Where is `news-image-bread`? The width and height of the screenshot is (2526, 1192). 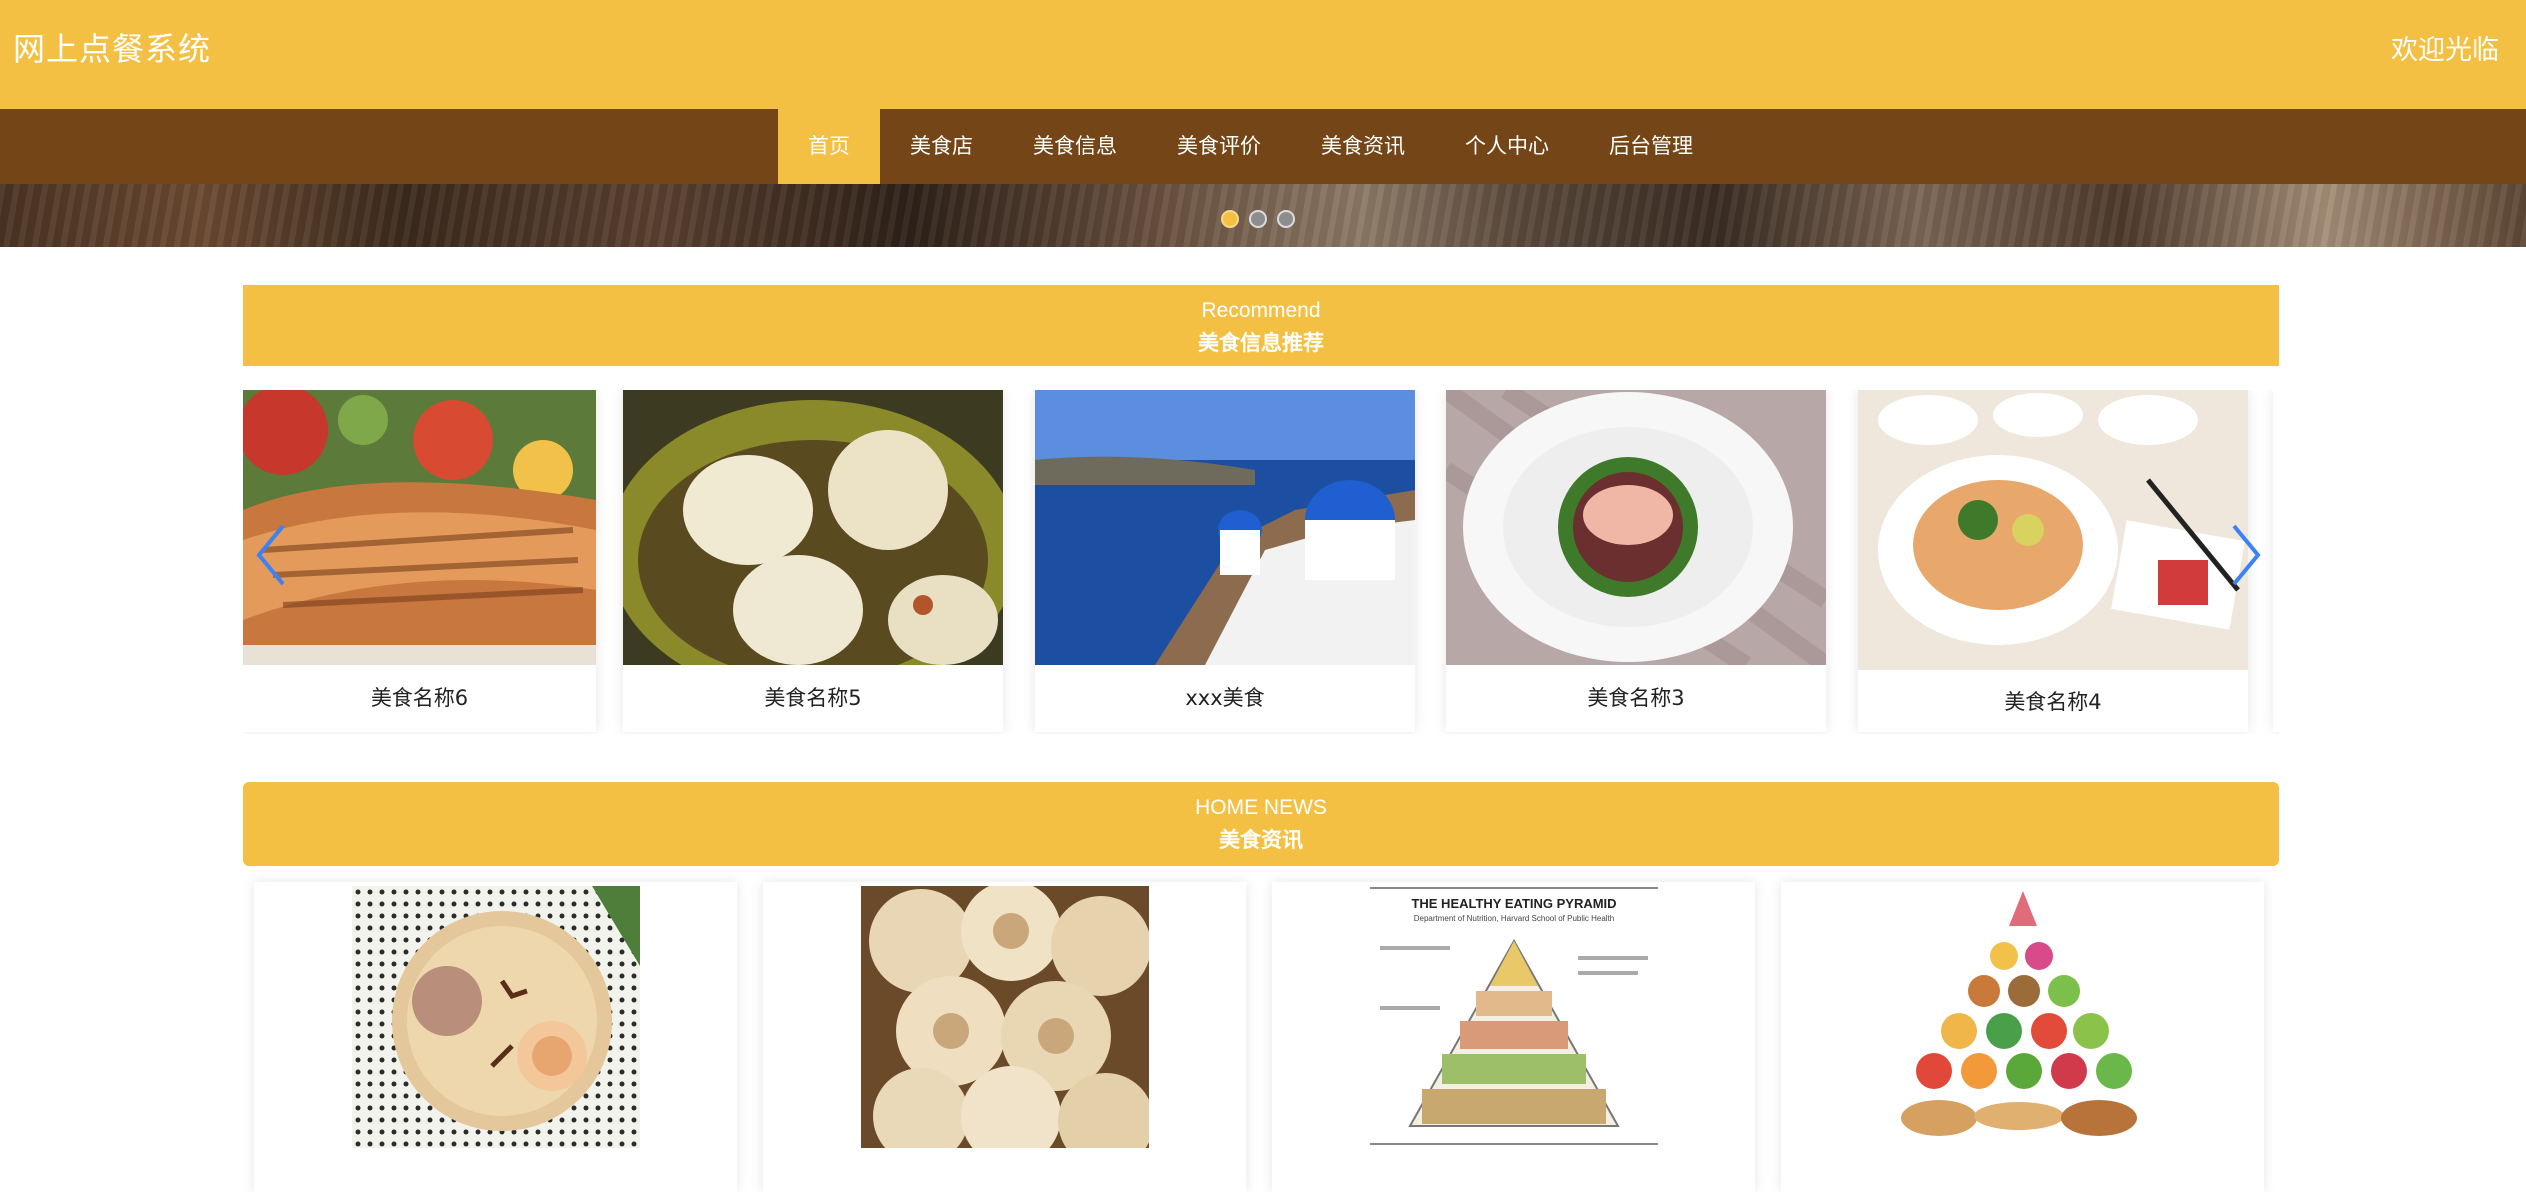 news-image-bread is located at coordinates (1005, 1017).